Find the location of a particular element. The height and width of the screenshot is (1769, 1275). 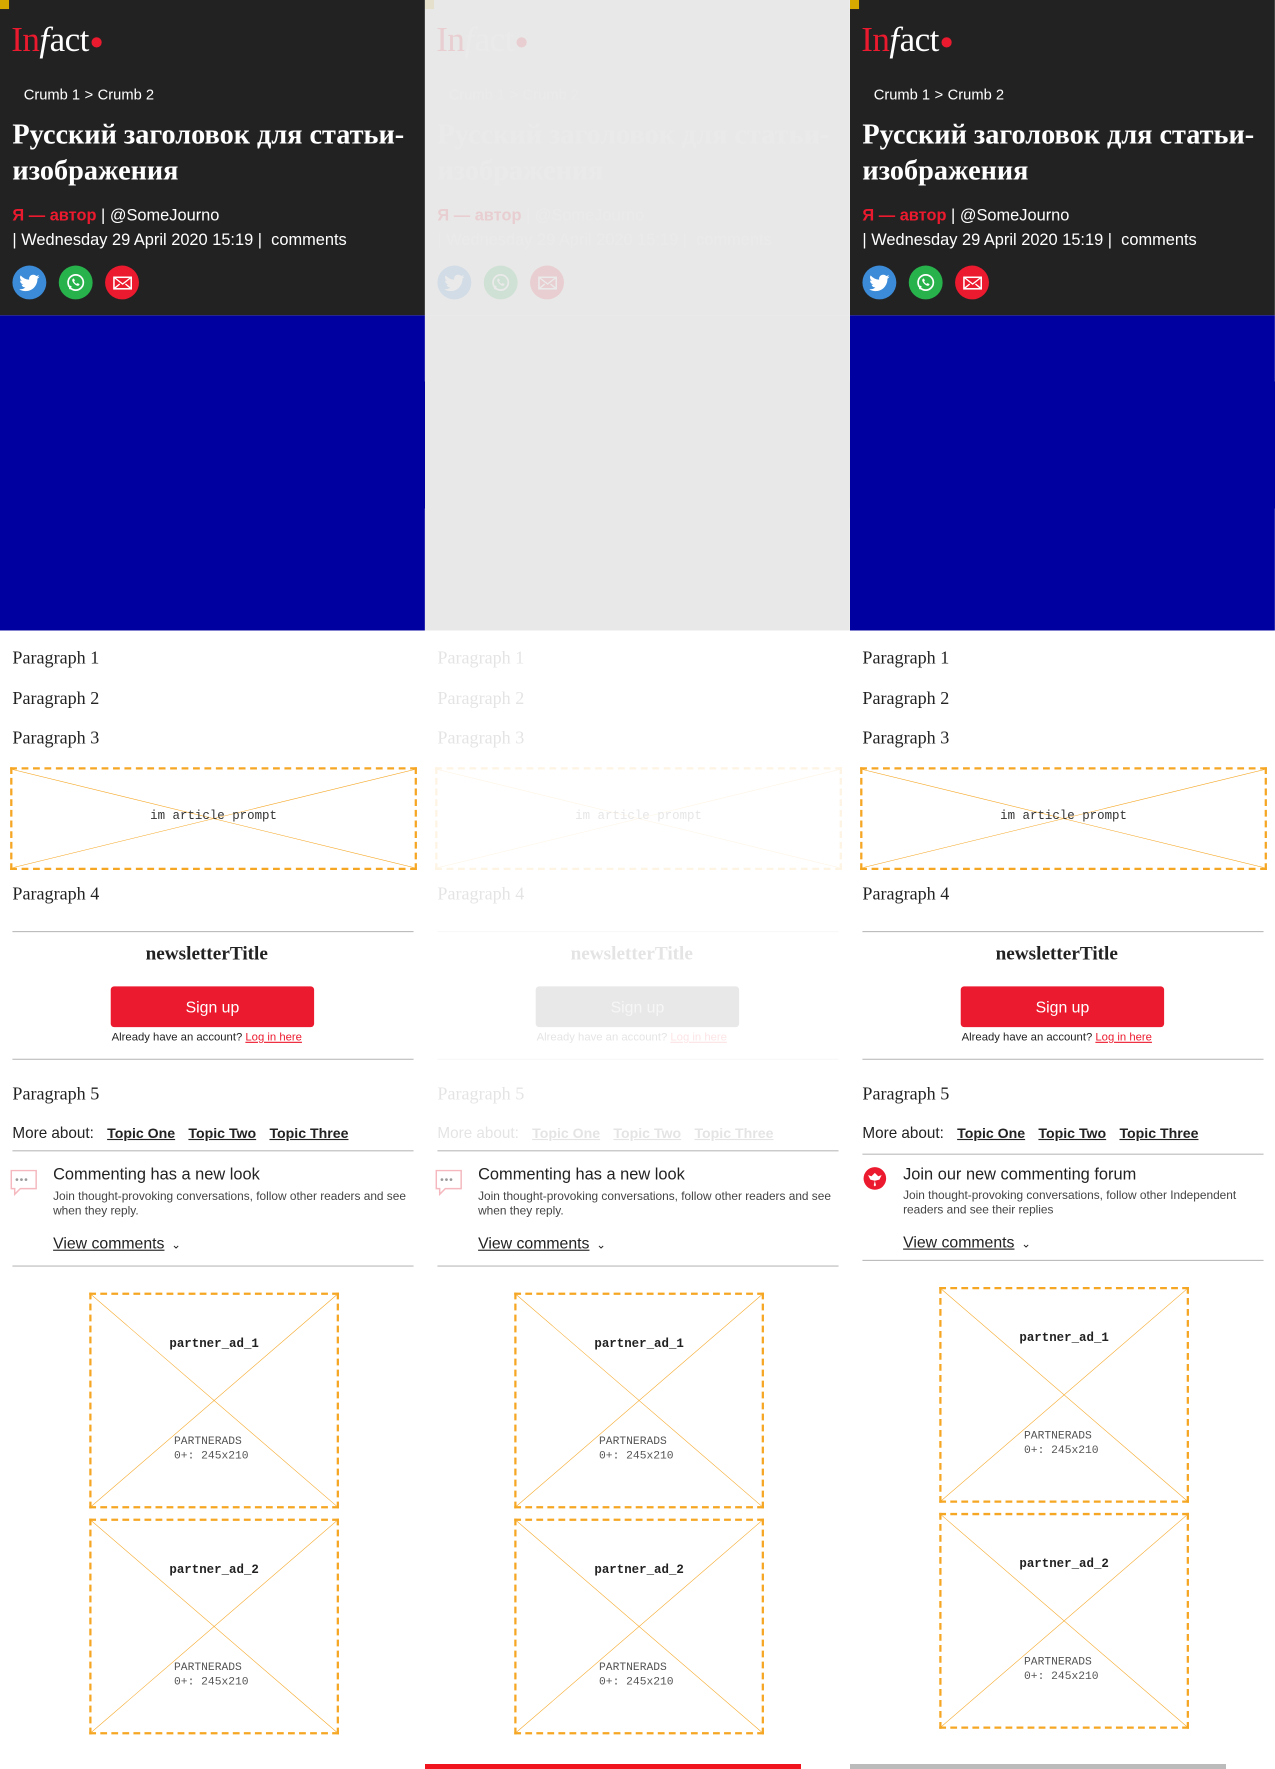

breadcrumb: Crumb 1 > Crumb 2 is located at coordinates (514, 94).